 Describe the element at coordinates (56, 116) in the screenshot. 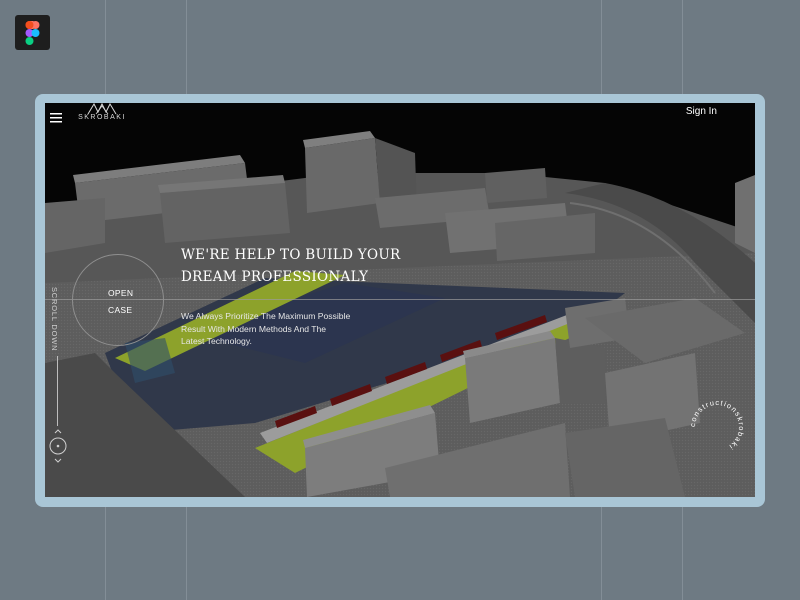

I see `menu-icon` at that location.